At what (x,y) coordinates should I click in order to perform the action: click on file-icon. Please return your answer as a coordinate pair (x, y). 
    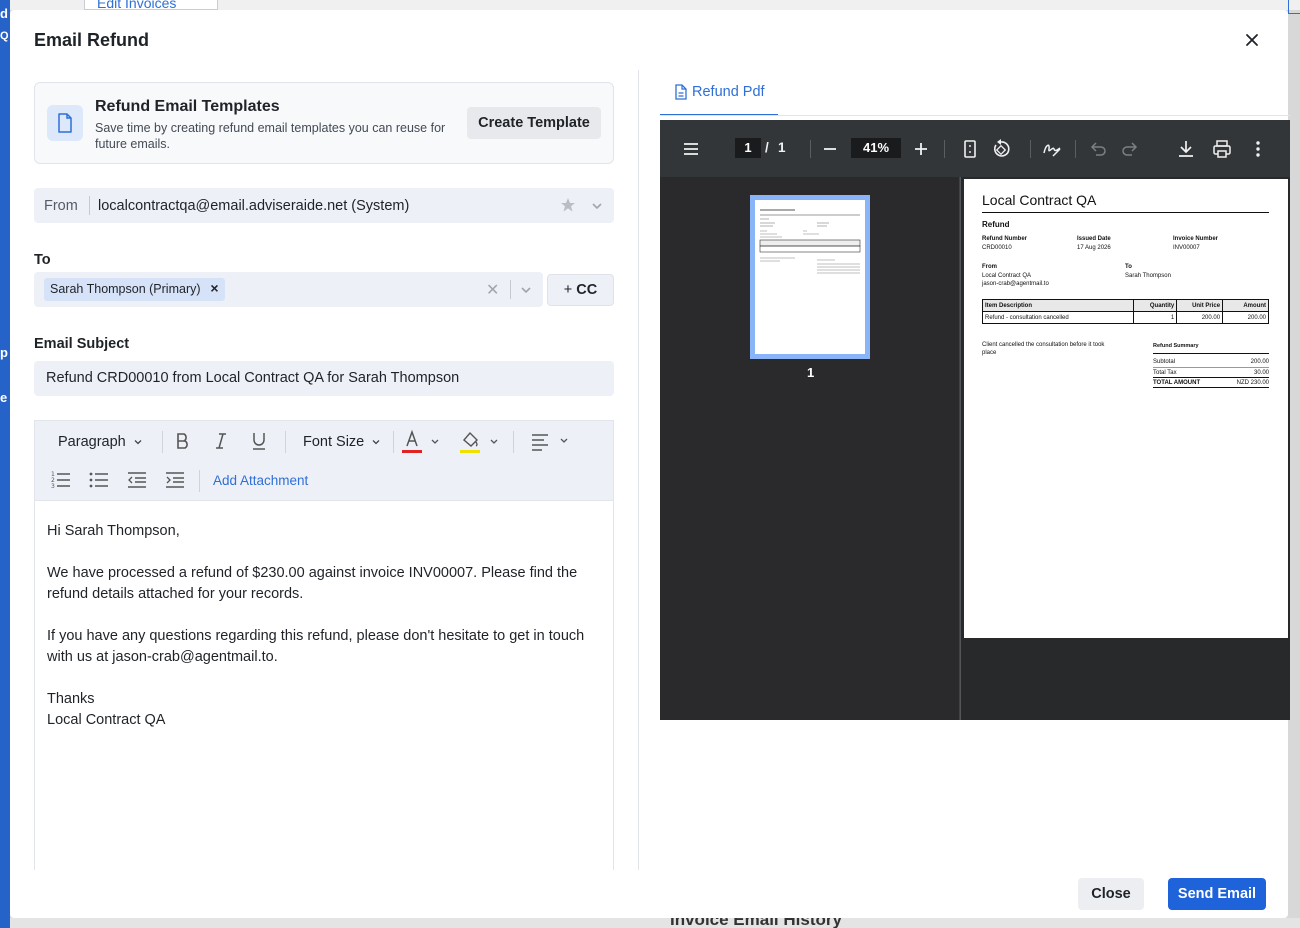
    Looking at the image, I should click on (681, 92).